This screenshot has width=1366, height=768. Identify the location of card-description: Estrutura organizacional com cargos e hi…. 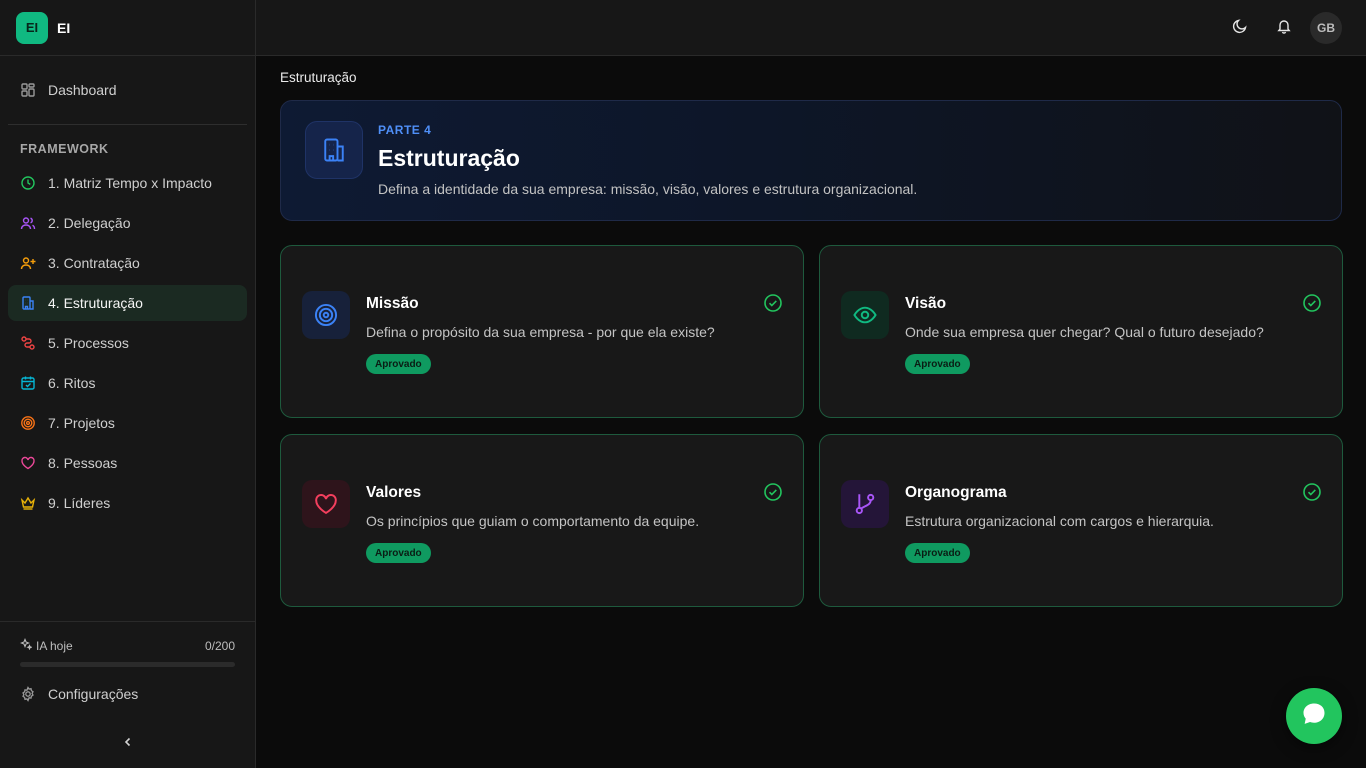
(1059, 521).